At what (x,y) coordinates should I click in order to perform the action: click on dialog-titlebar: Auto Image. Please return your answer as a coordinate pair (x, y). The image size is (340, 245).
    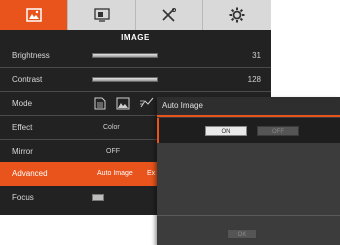
    Looking at the image, I should click on (248, 107).